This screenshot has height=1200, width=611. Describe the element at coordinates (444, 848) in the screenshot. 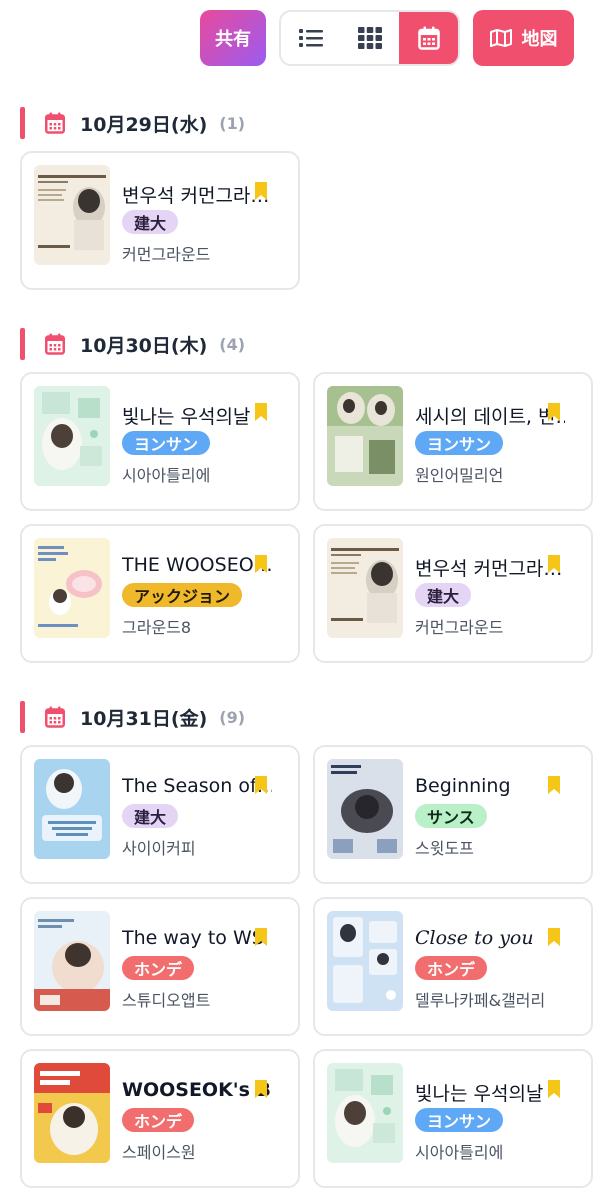

I see `venue-name: 스윗도프` at that location.